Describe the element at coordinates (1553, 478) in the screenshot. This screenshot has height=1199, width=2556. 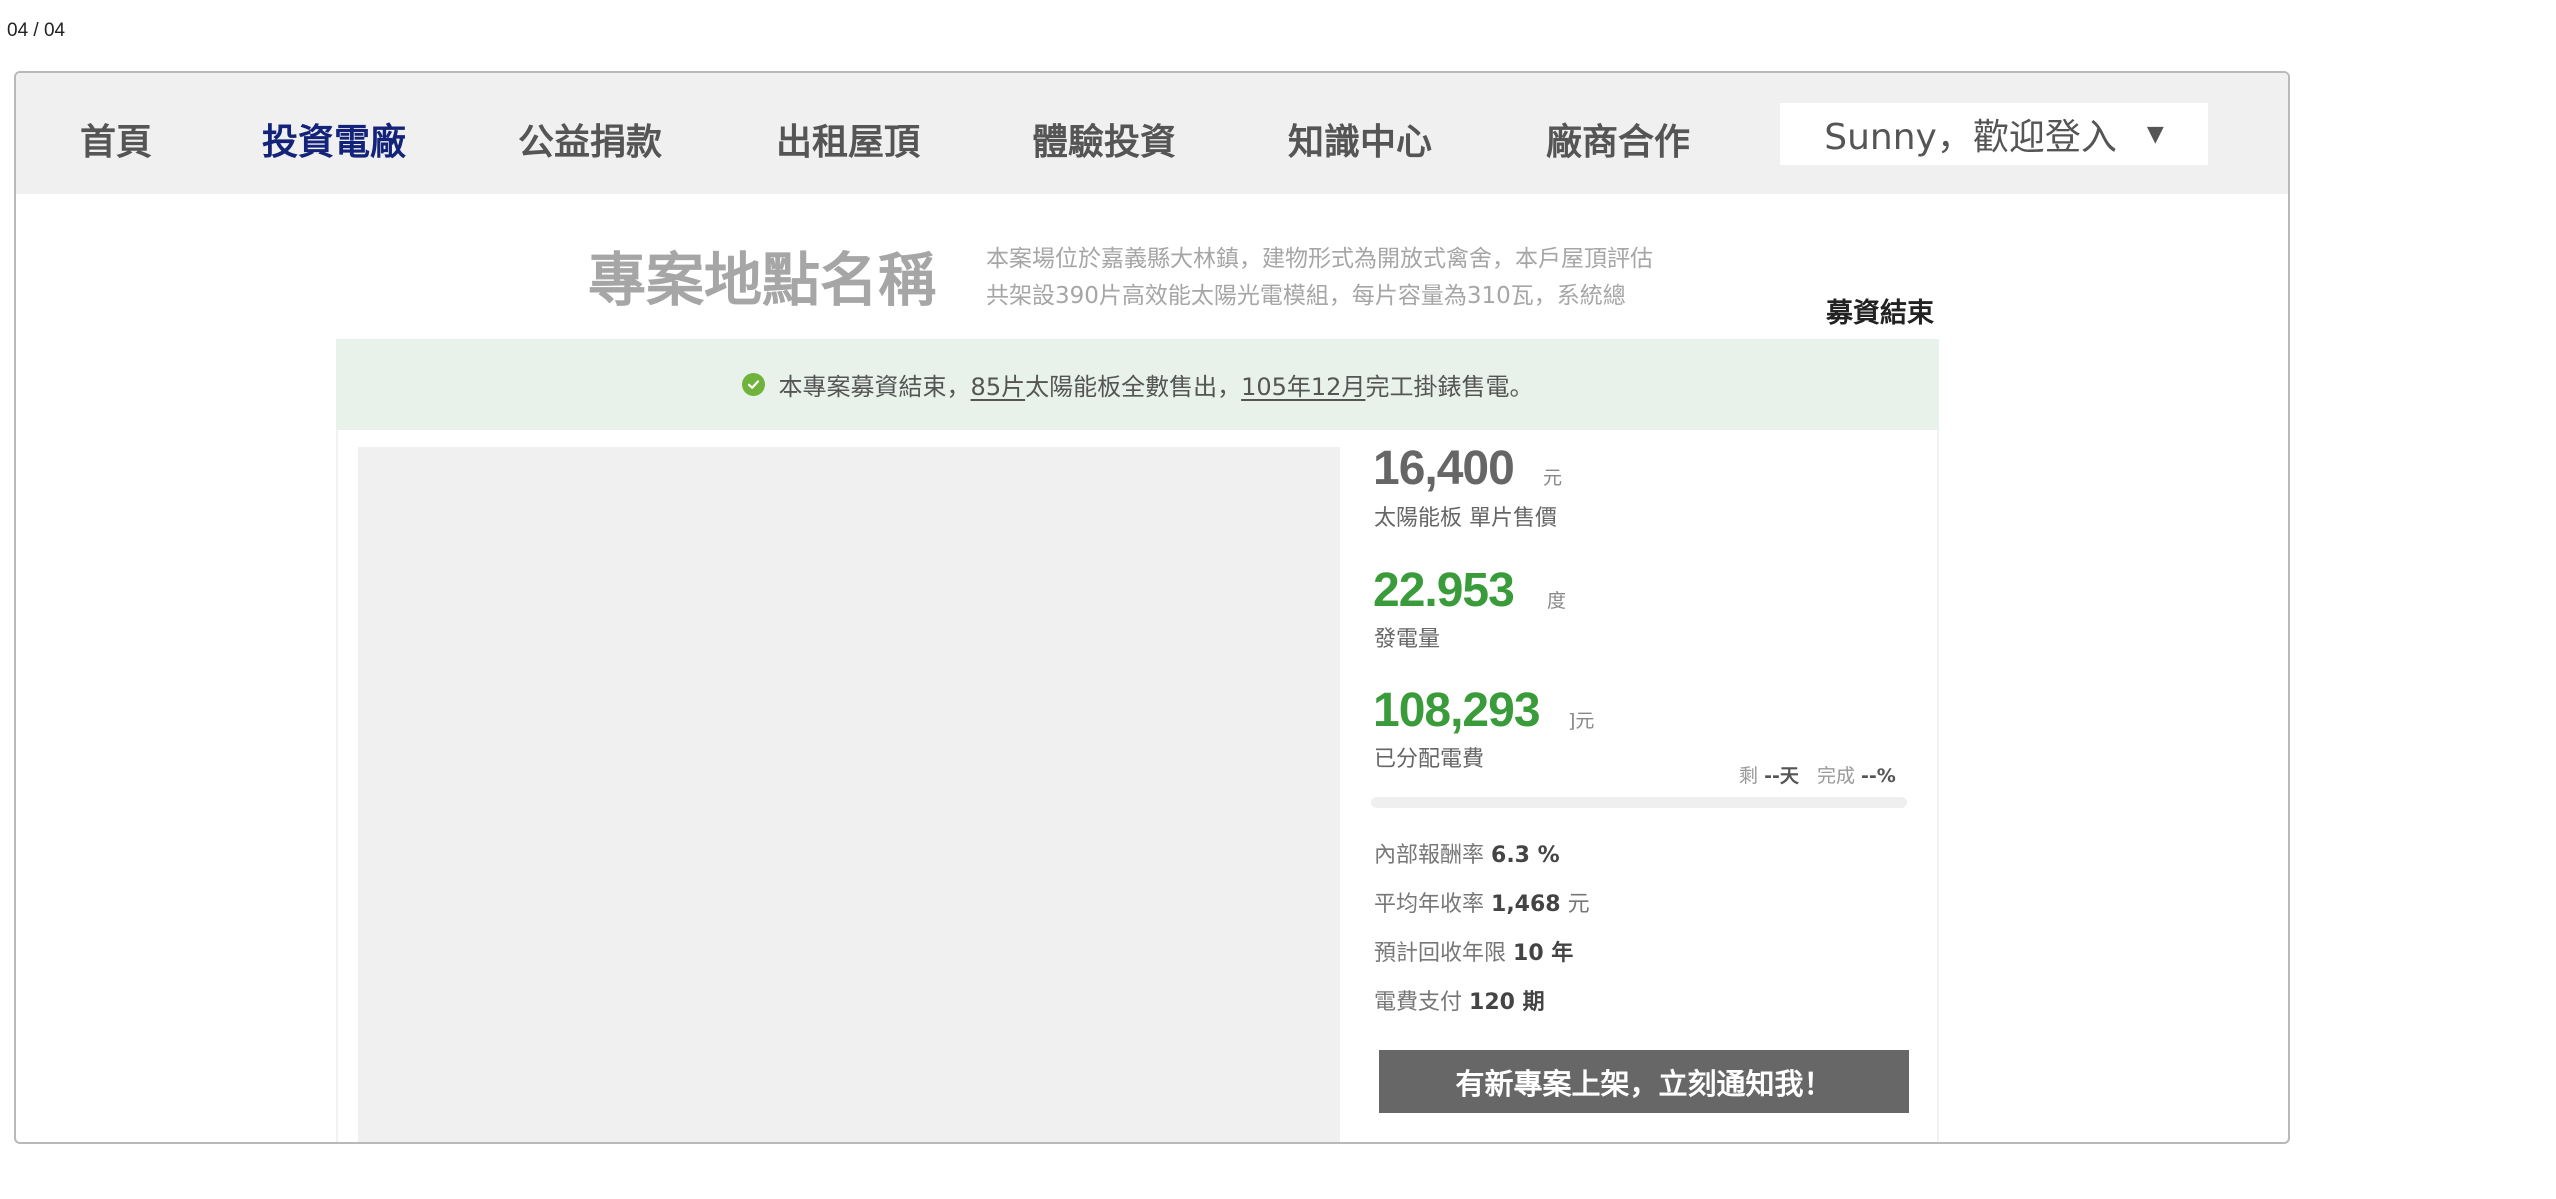
I see `price-unit: 元` at that location.